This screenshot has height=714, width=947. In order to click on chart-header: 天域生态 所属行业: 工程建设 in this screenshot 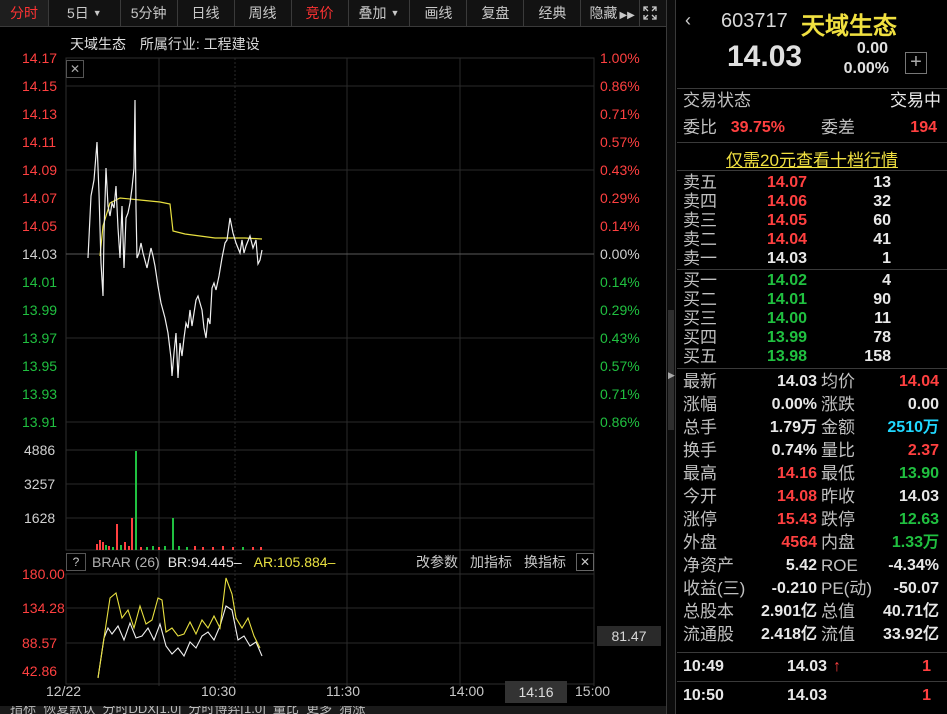, I will do `click(165, 44)`.